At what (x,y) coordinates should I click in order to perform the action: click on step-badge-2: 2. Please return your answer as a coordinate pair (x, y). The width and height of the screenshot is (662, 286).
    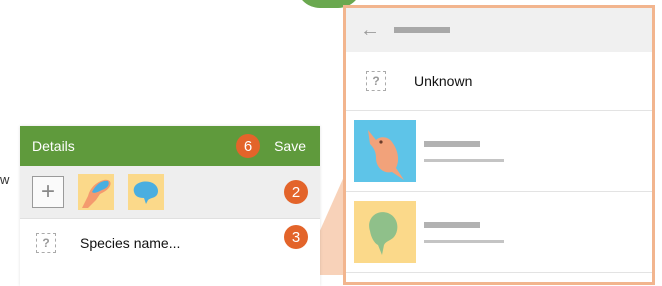
    Looking at the image, I should click on (296, 192).